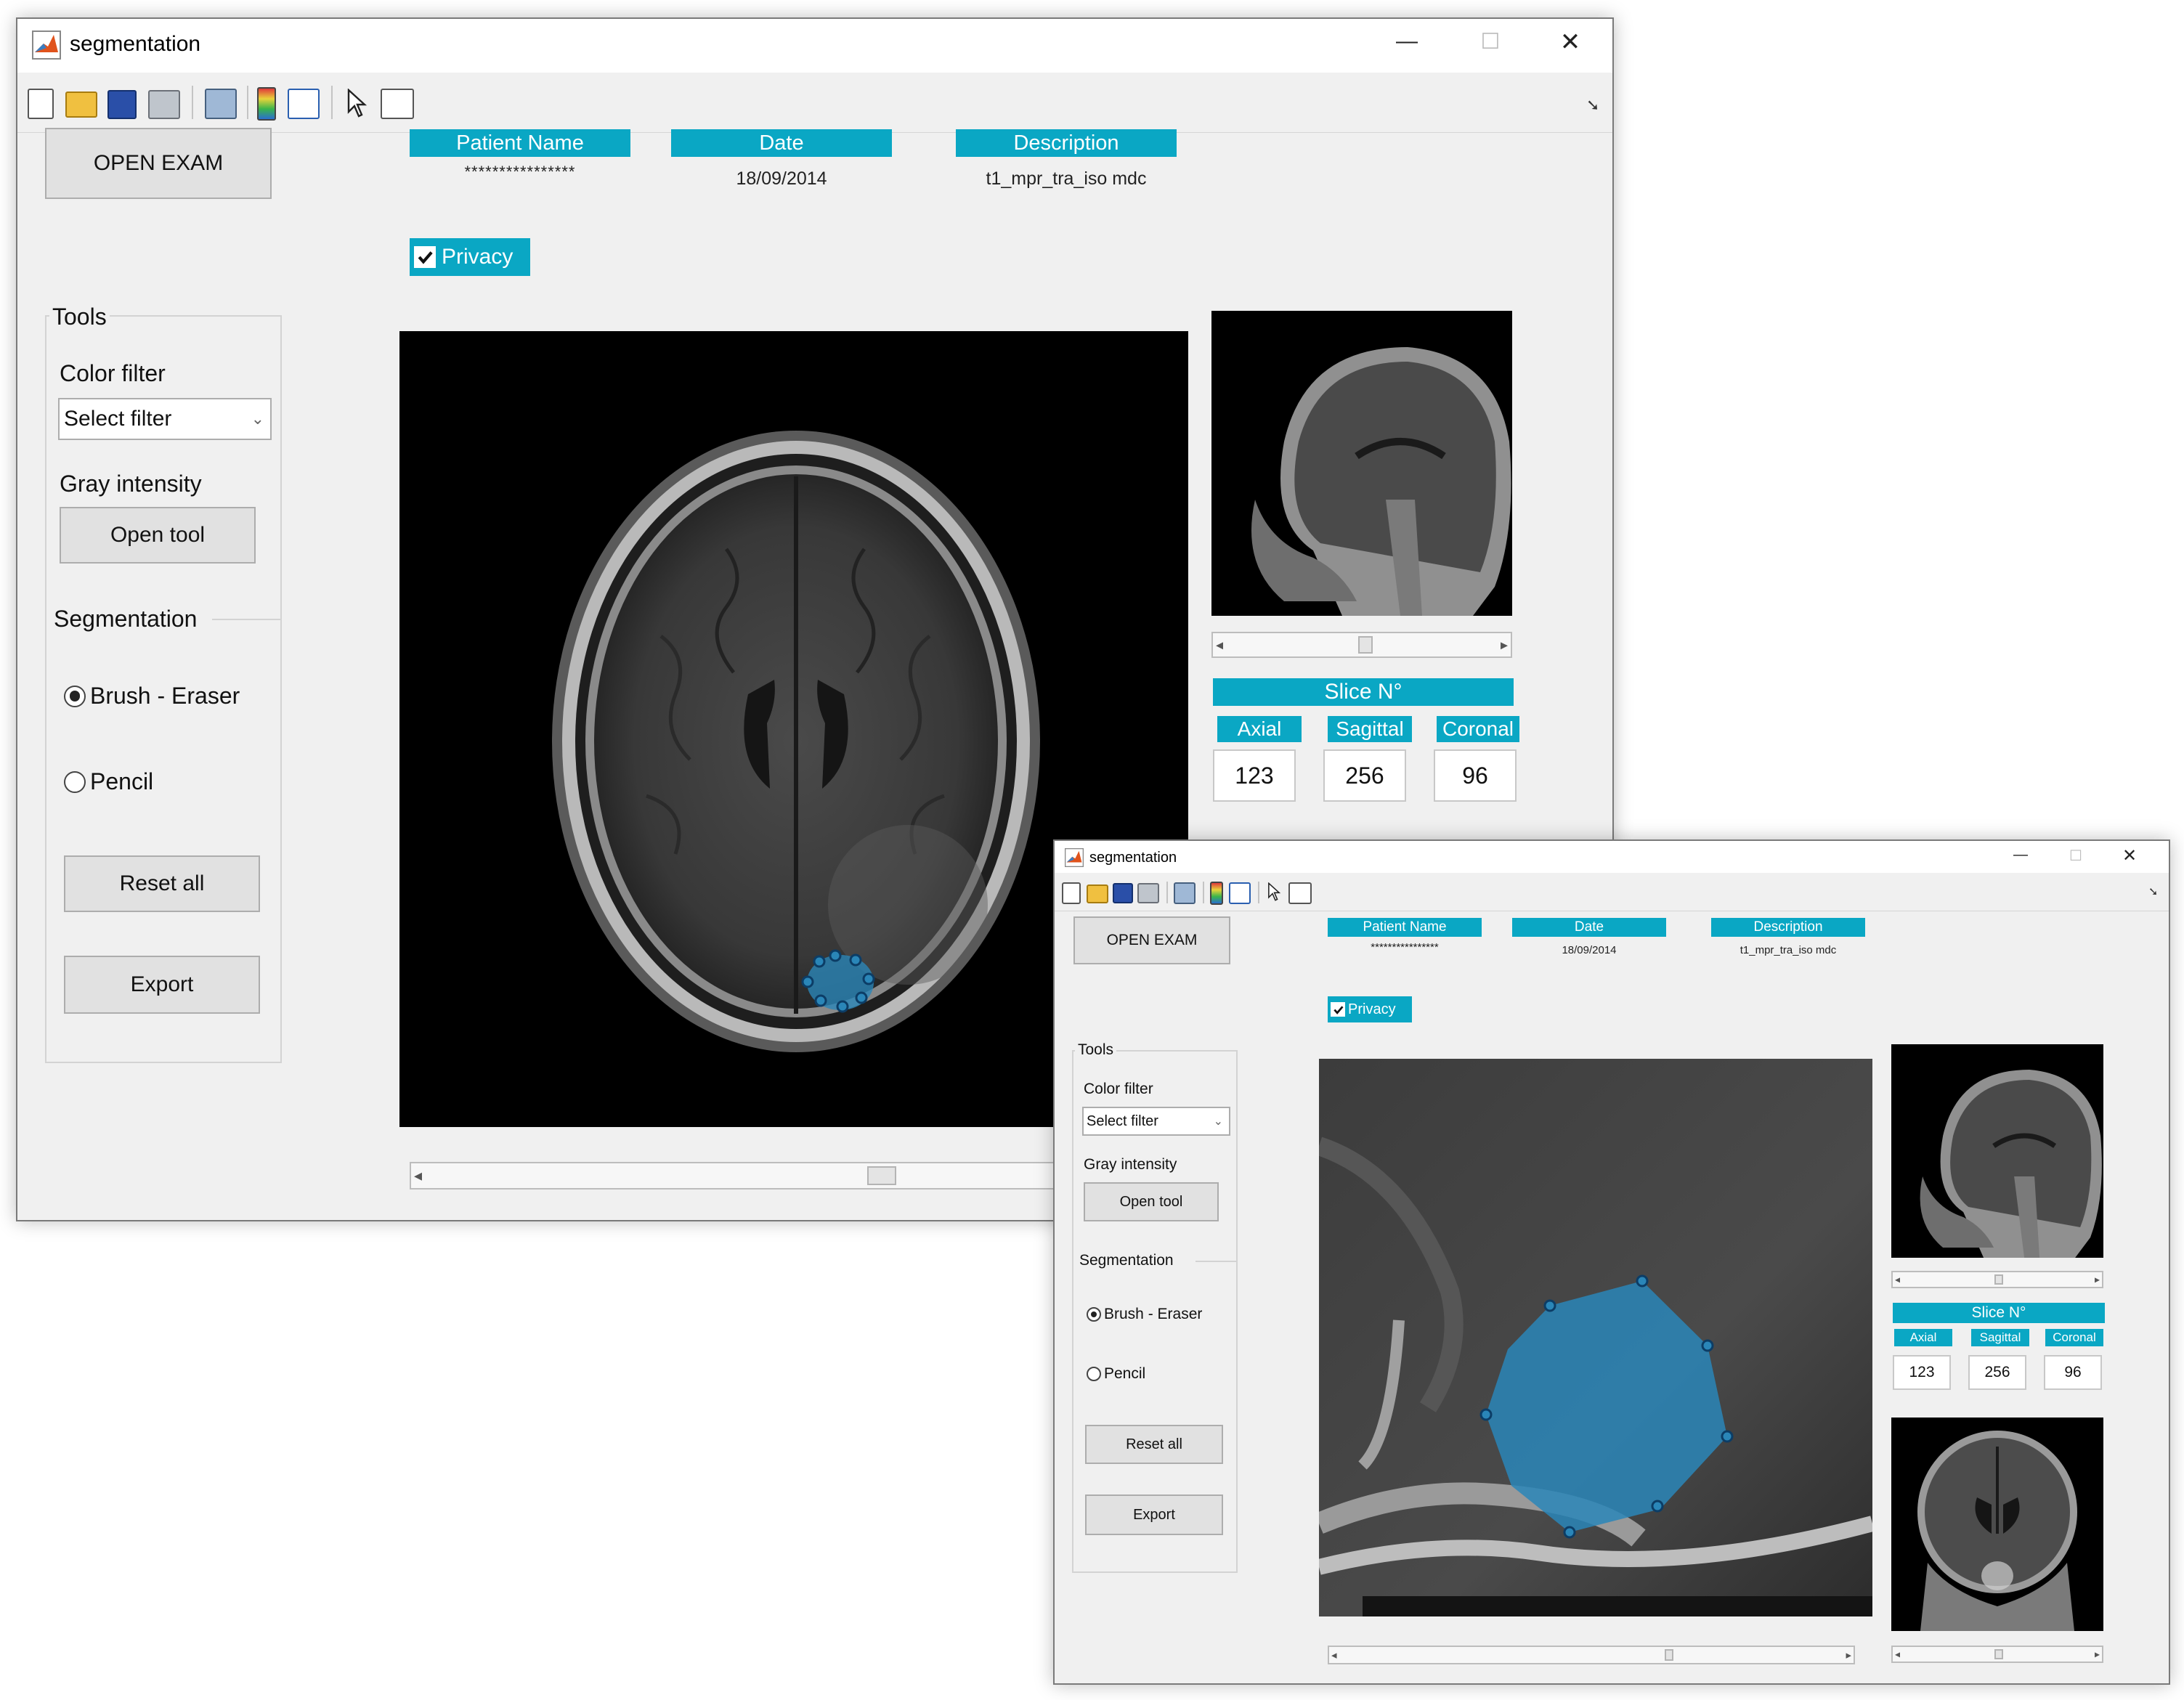  Describe the element at coordinates (1364, 692) in the screenshot. I see `slice-number-title: Slice N°` at that location.